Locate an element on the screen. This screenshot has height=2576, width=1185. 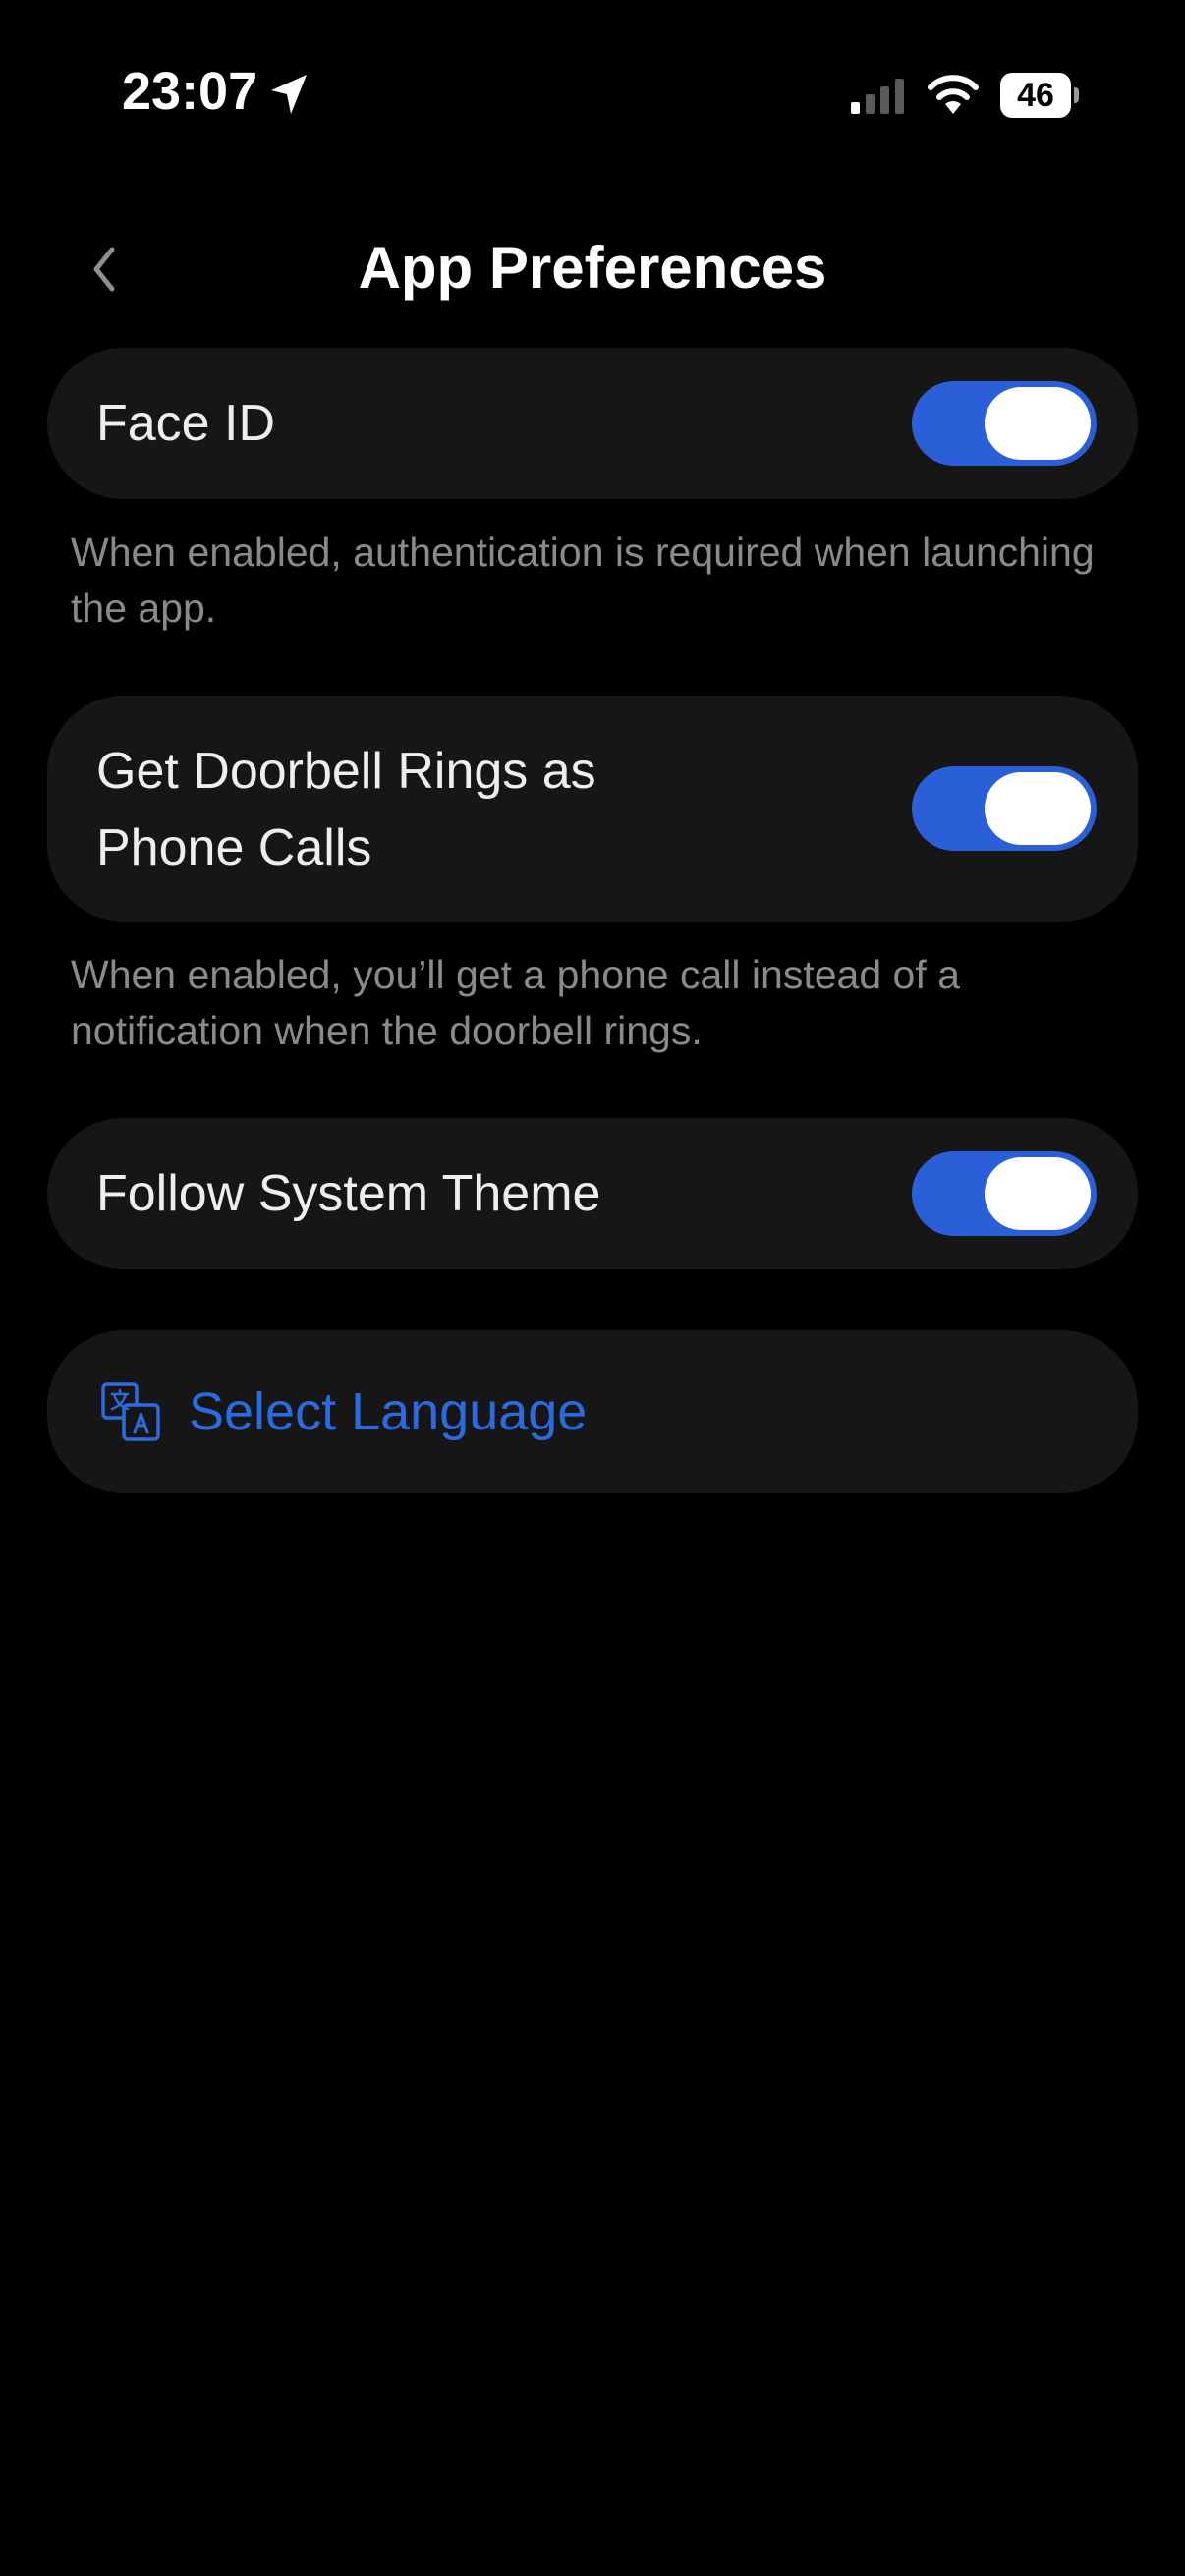
nav-header: App Preferences is located at coordinates (592, 265).